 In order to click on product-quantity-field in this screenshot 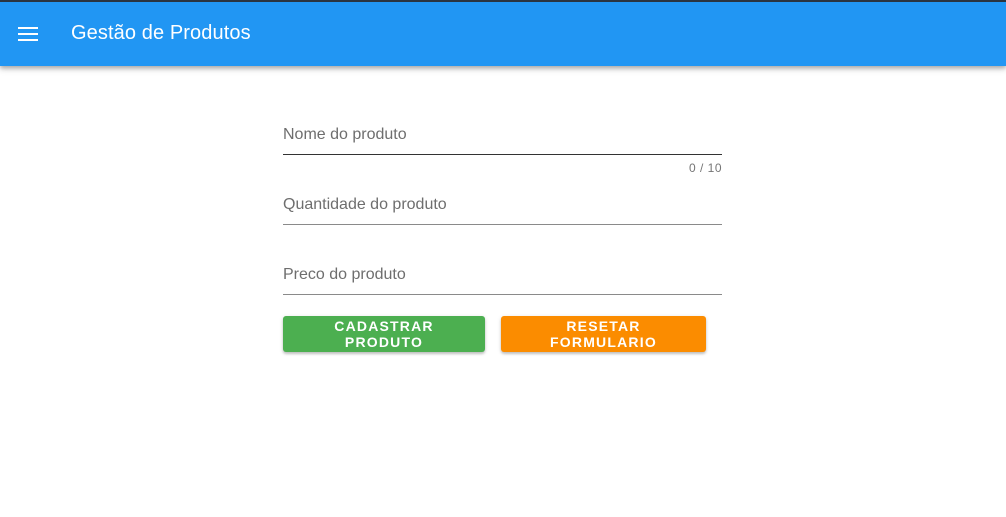, I will do `click(502, 202)`.